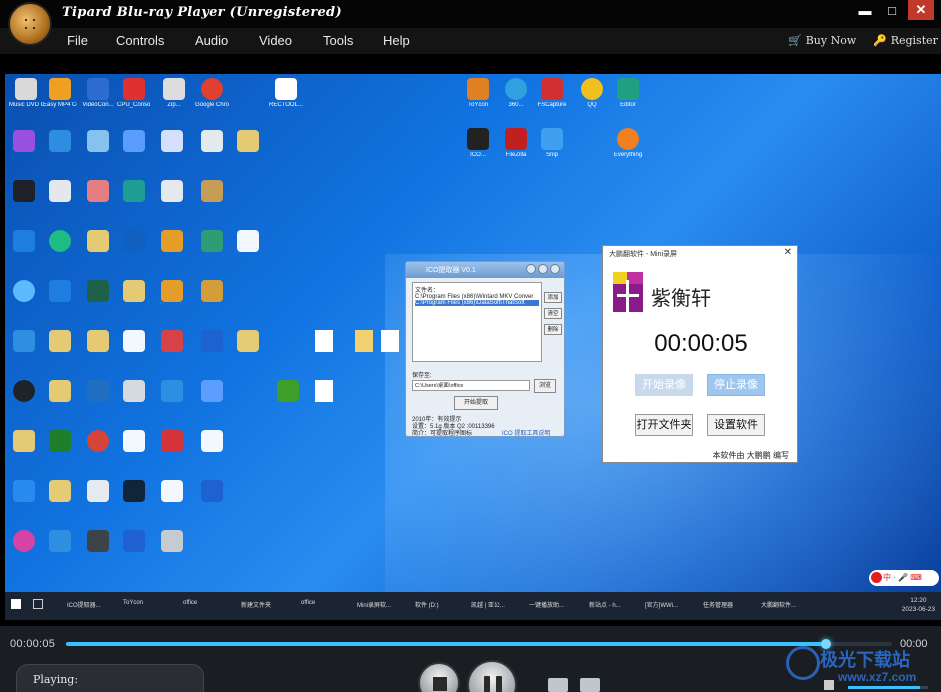 The image size is (941, 692). I want to click on video-converter-icon, so click(98, 89).